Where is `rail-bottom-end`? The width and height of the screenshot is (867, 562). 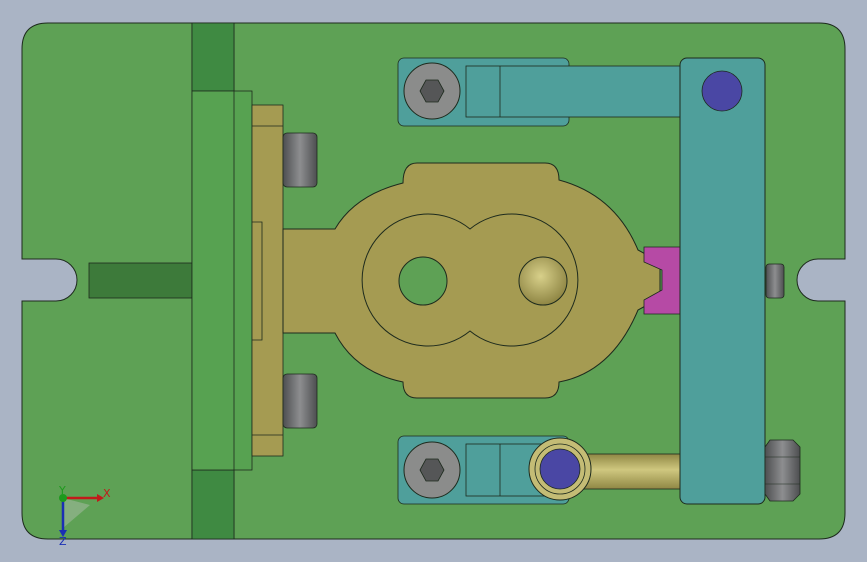 rail-bottom-end is located at coordinates (213, 504).